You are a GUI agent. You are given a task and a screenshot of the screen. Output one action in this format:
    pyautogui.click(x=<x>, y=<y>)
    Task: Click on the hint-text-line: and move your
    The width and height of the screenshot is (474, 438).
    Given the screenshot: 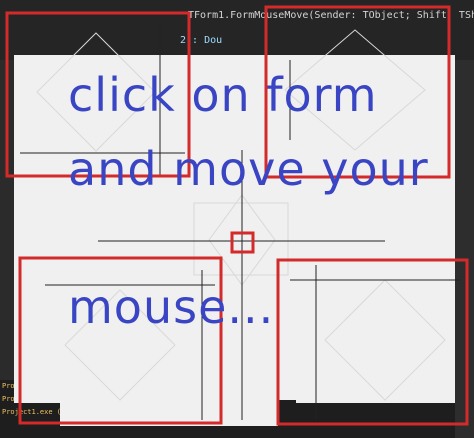 What is the action you would take?
    pyautogui.click(x=248, y=169)
    